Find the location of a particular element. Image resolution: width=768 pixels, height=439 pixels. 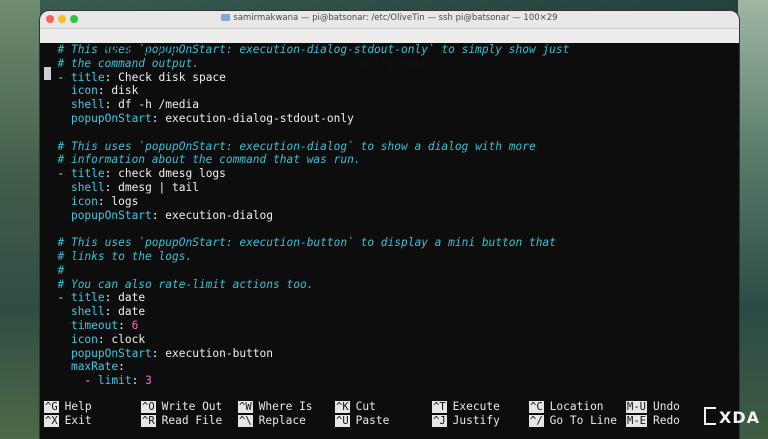

shortcut-key: ^\ is located at coordinates (245, 421).